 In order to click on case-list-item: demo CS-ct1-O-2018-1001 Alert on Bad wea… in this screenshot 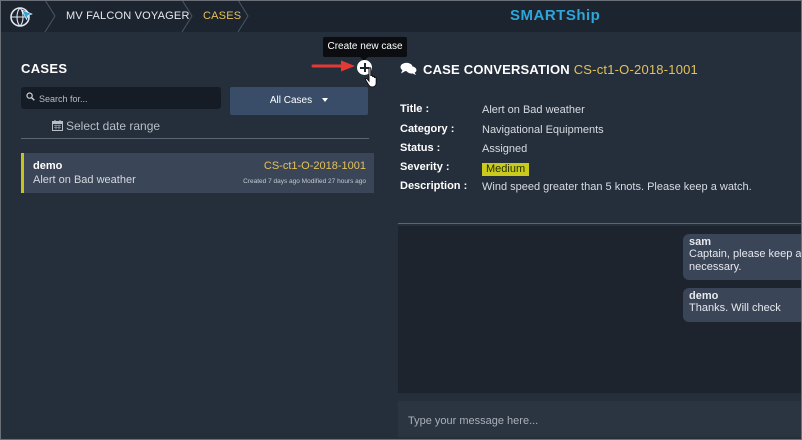, I will do `click(197, 173)`.